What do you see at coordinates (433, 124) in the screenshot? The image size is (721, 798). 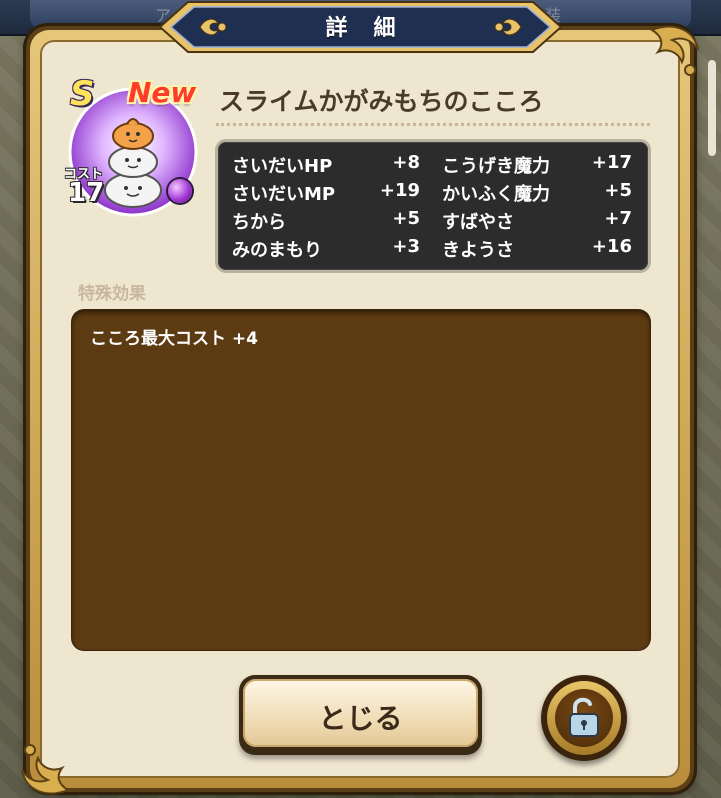 I see `name-divider` at bounding box center [433, 124].